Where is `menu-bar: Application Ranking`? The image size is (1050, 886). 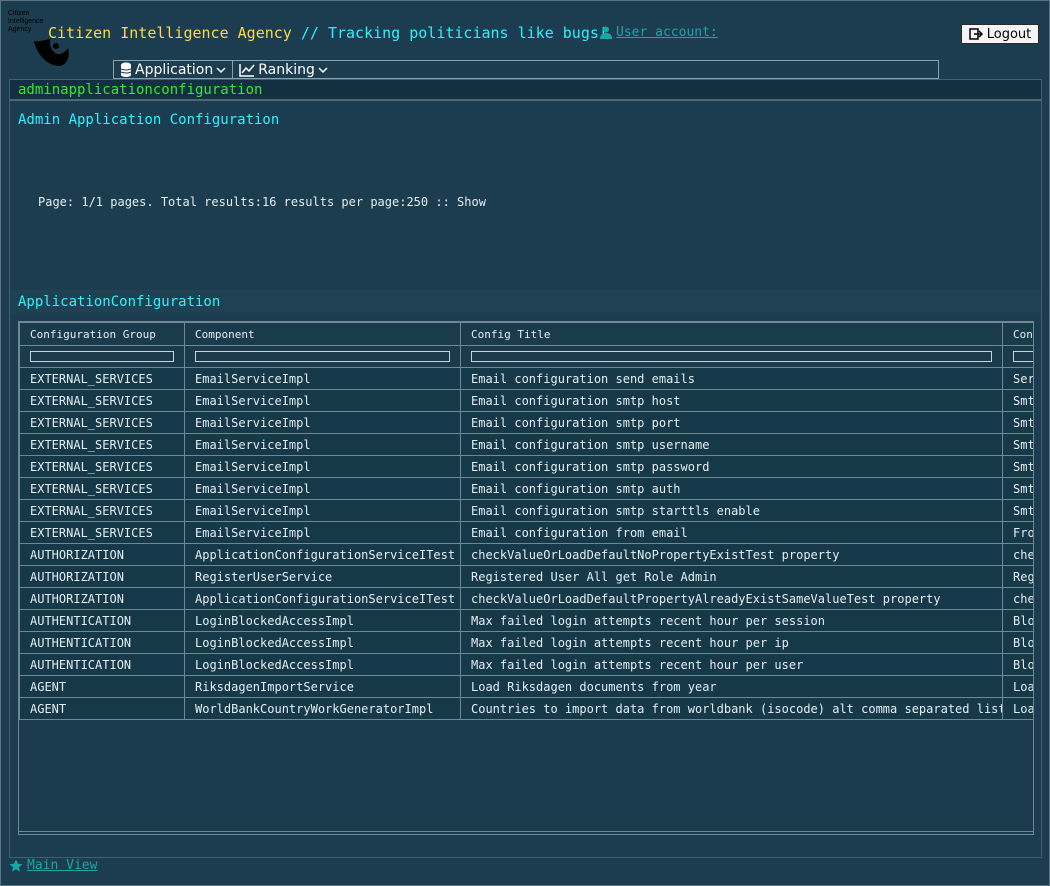 menu-bar: Application Ranking is located at coordinates (526, 69).